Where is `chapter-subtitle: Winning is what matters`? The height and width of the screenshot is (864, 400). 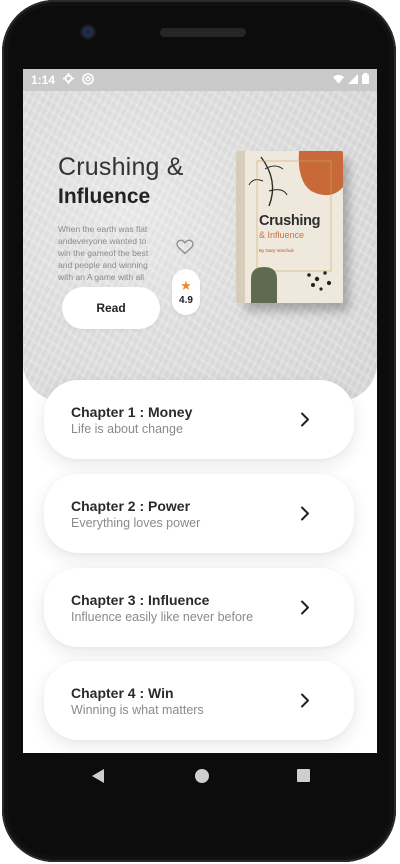 chapter-subtitle: Winning is what matters is located at coordinates (137, 710).